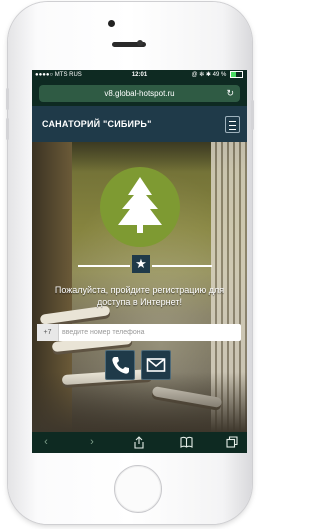  What do you see at coordinates (149, 332) in the screenshot?
I see `phone-number-input` at bounding box center [149, 332].